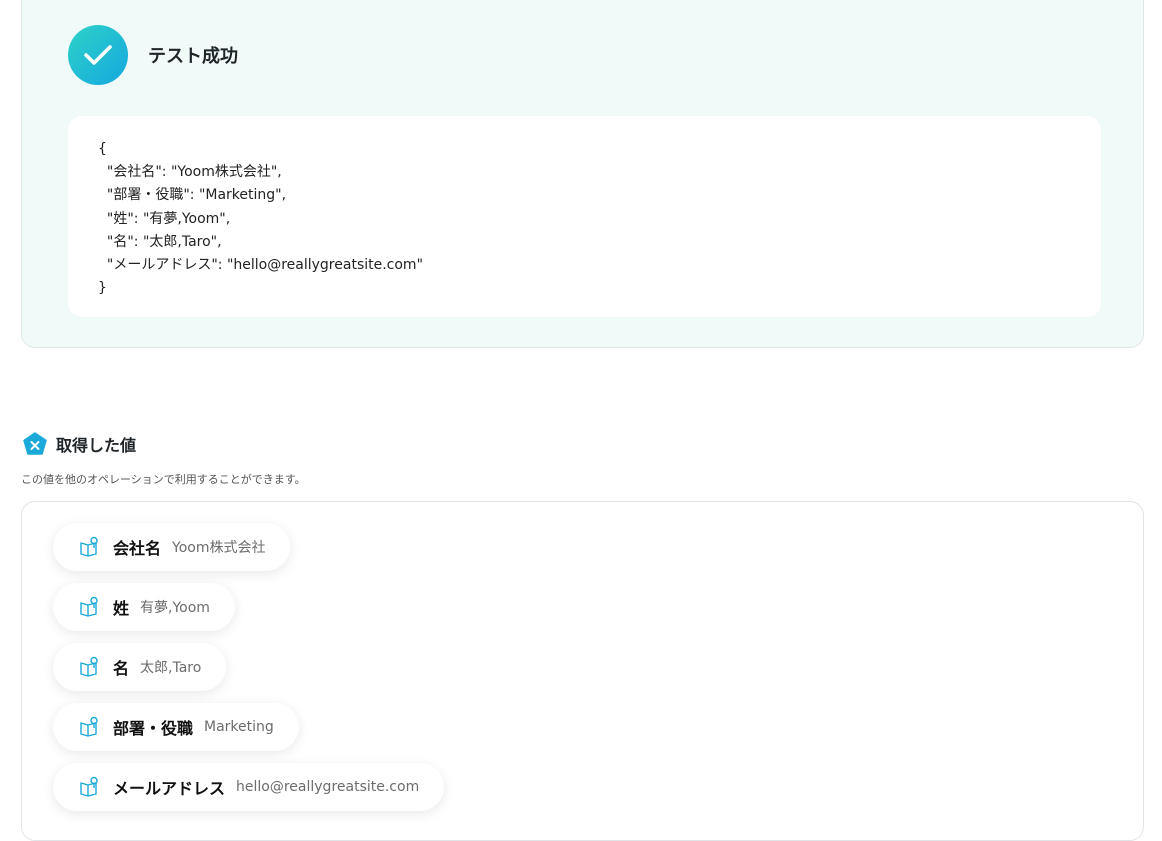 Image resolution: width=1162 pixels, height=841 pixels. What do you see at coordinates (102, 288) in the screenshot?
I see `json-line: }` at bounding box center [102, 288].